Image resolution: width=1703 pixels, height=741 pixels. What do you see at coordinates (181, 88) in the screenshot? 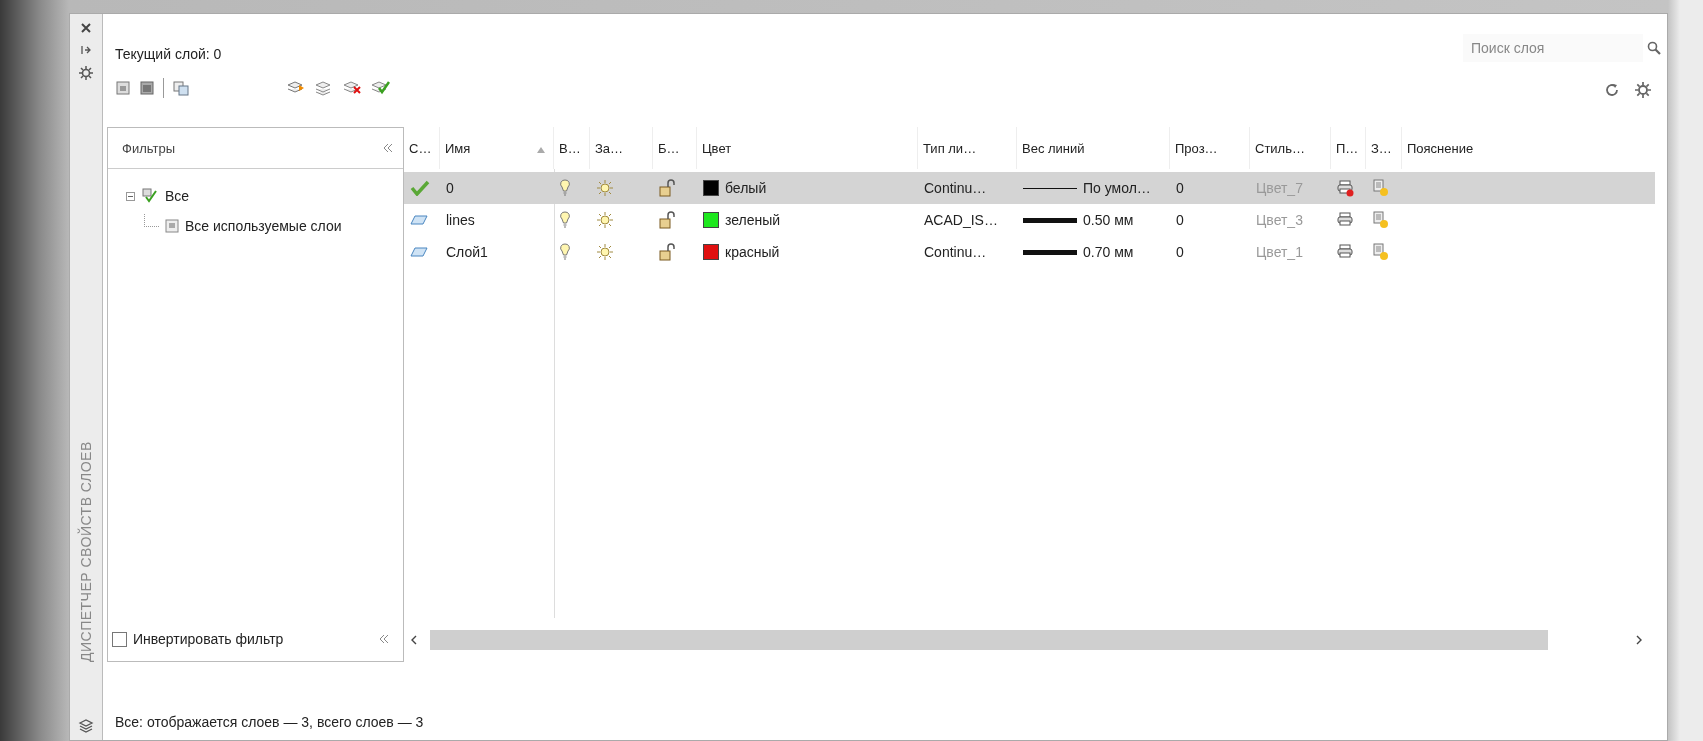
I see `sheets-icon` at bounding box center [181, 88].